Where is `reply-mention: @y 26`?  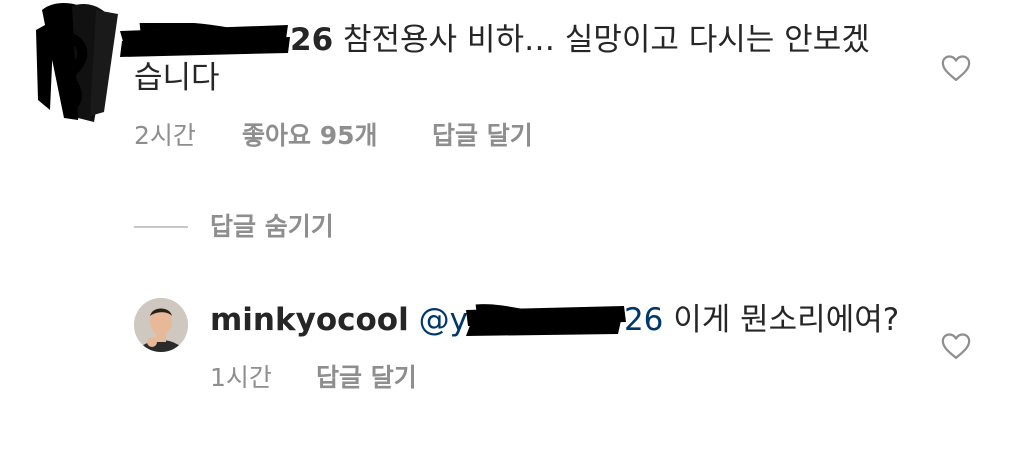 reply-mention: @y 26 is located at coordinates (541, 320).